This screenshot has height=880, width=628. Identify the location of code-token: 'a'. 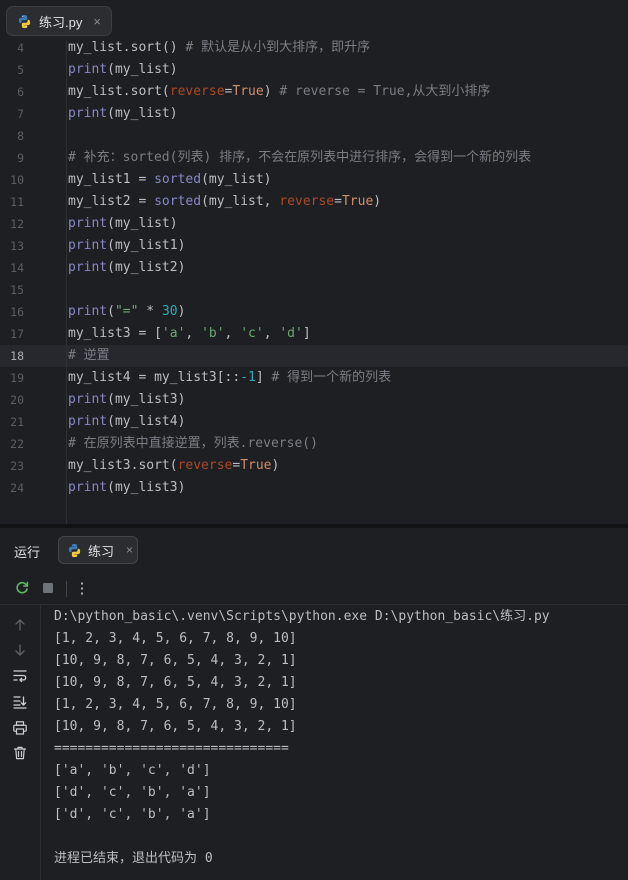
(173, 333).